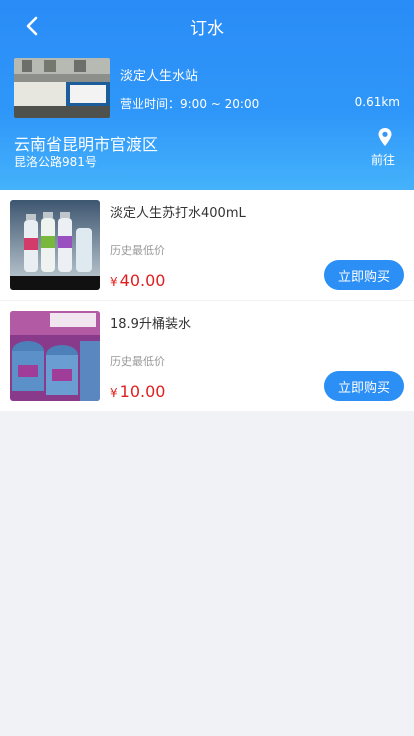  What do you see at coordinates (55, 162) in the screenshot?
I see `store-address-street: 昆洛公路981号` at bounding box center [55, 162].